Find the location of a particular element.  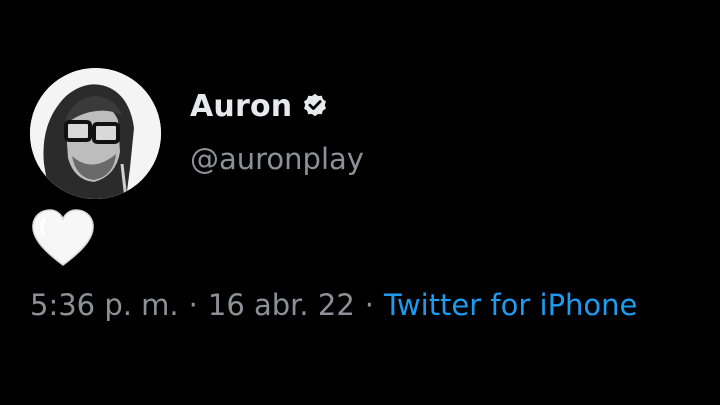

author-name-row: Auron is located at coordinates (259, 106).